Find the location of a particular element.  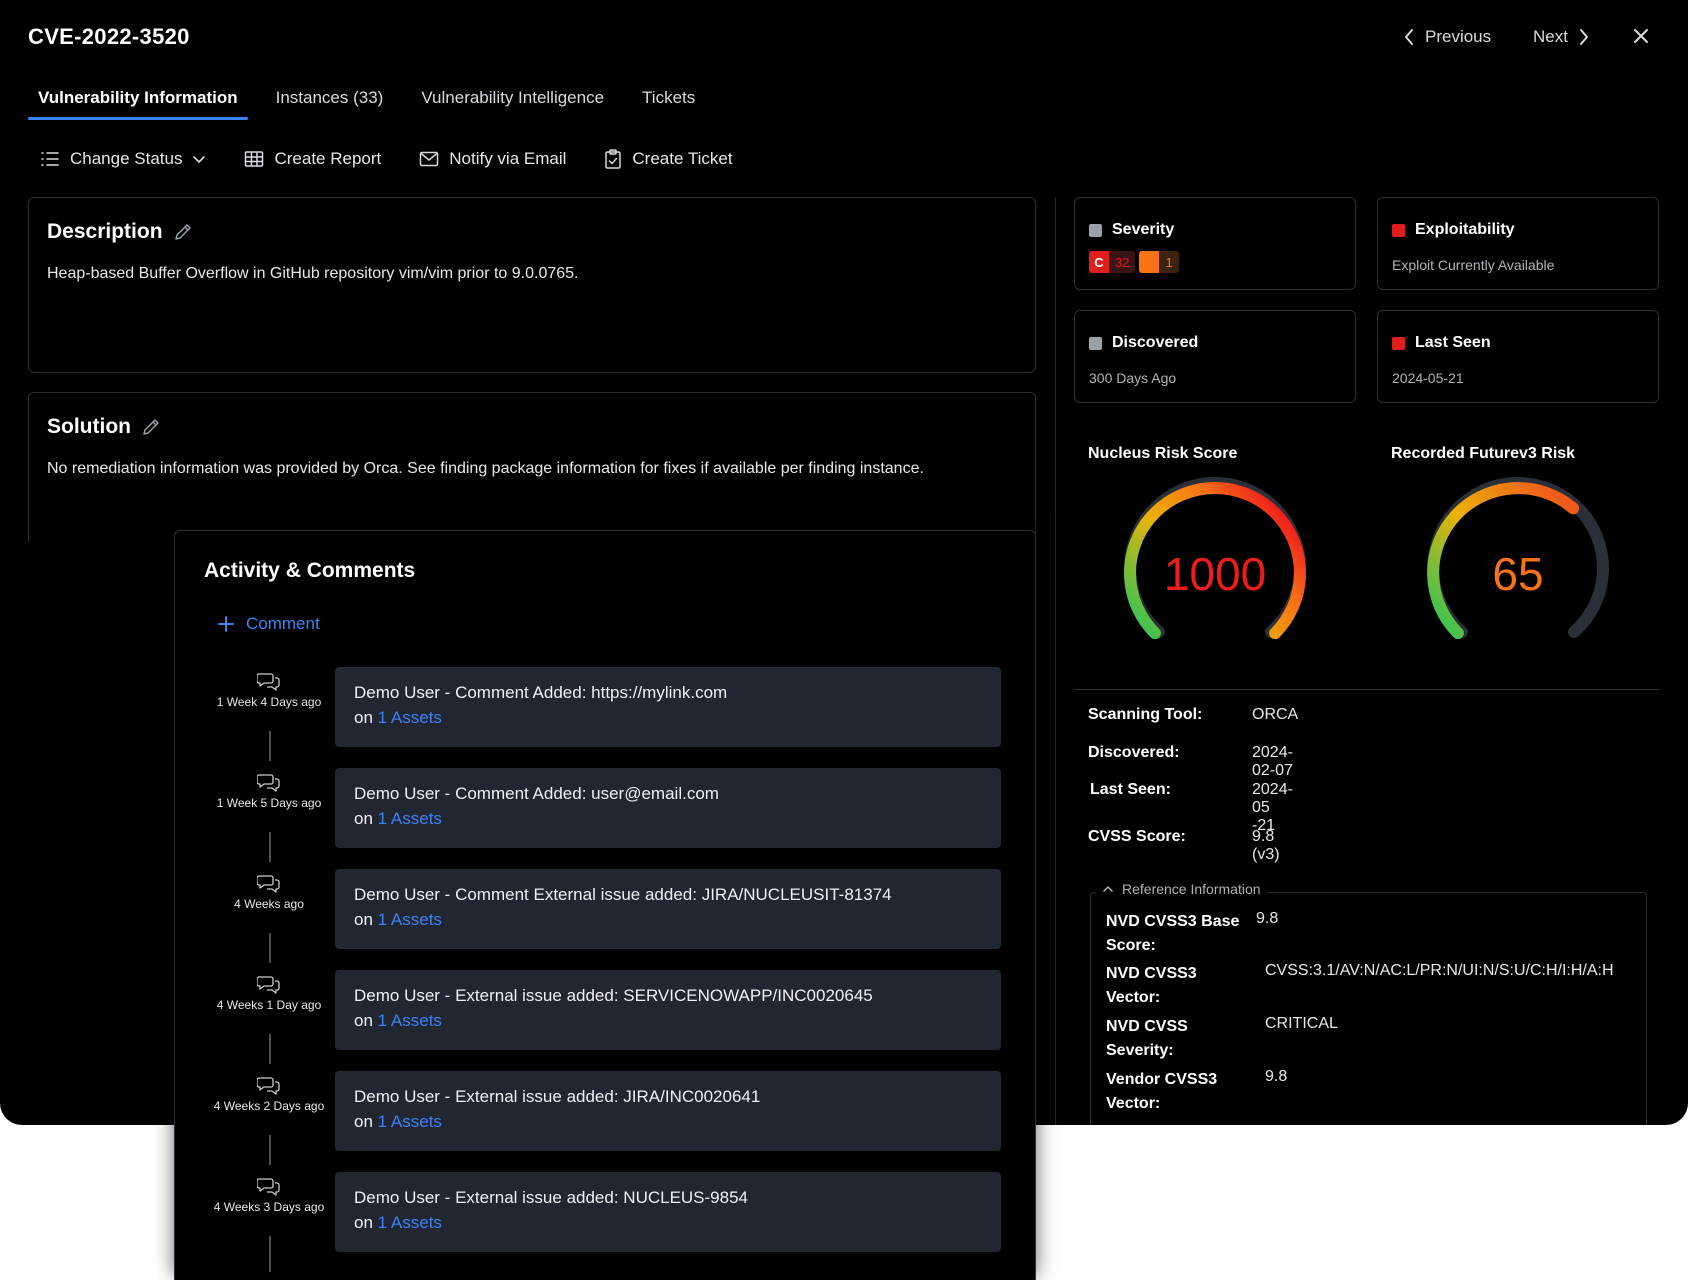

chevron-left-icon is located at coordinates (1409, 37).